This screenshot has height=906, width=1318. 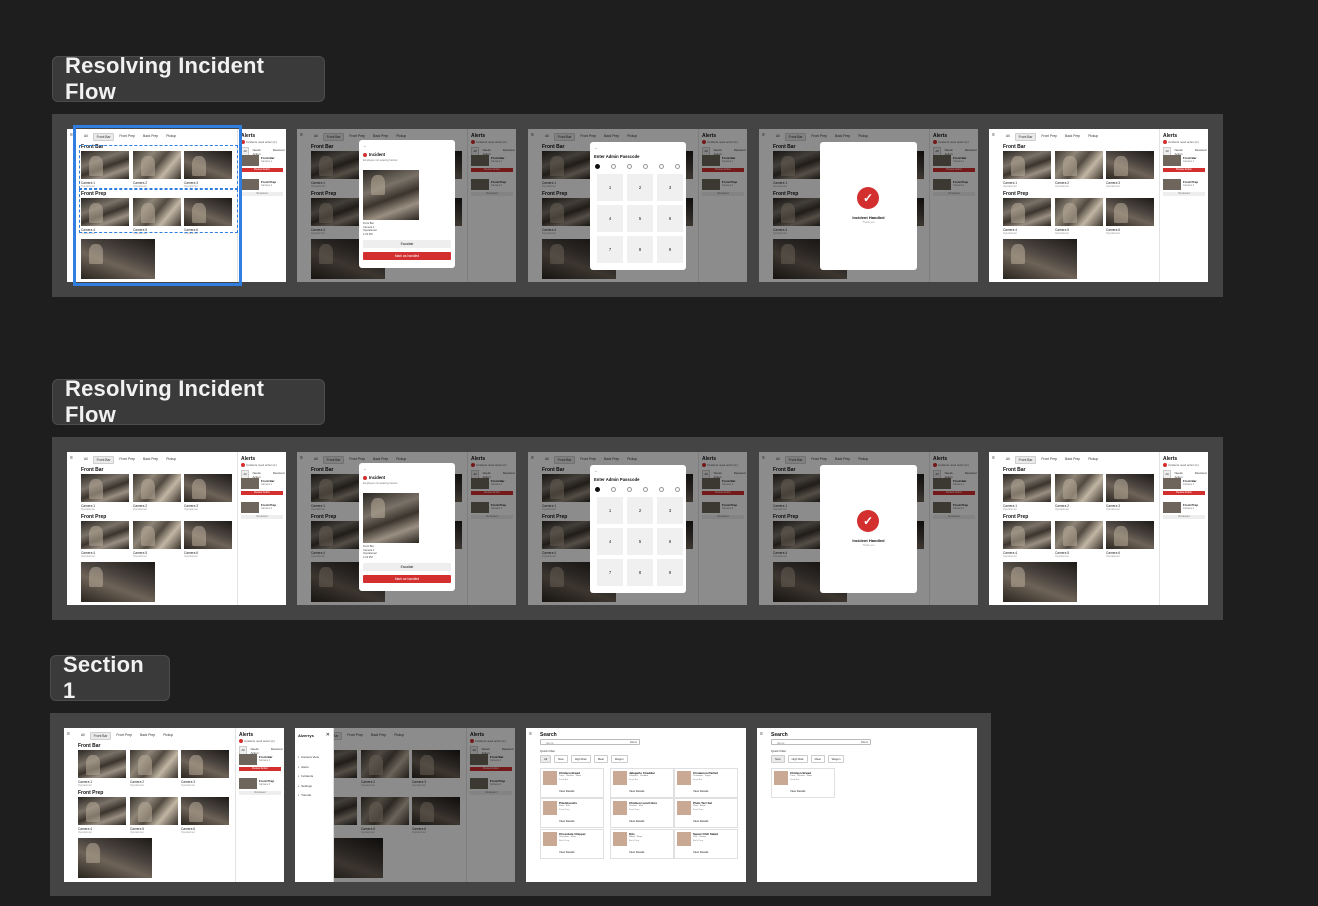 What do you see at coordinates (546, 759) in the screenshot?
I see `filter-chip-0: All` at bounding box center [546, 759].